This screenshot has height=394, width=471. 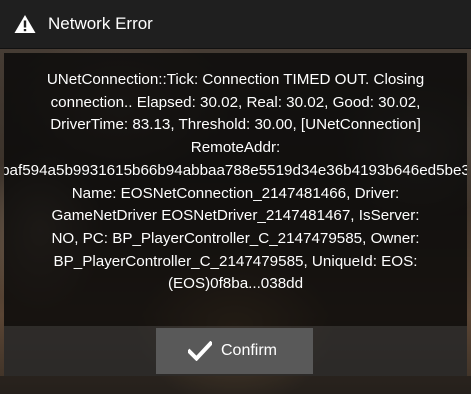 I want to click on dialog-titlebar: Network Error, so click(x=235, y=24).